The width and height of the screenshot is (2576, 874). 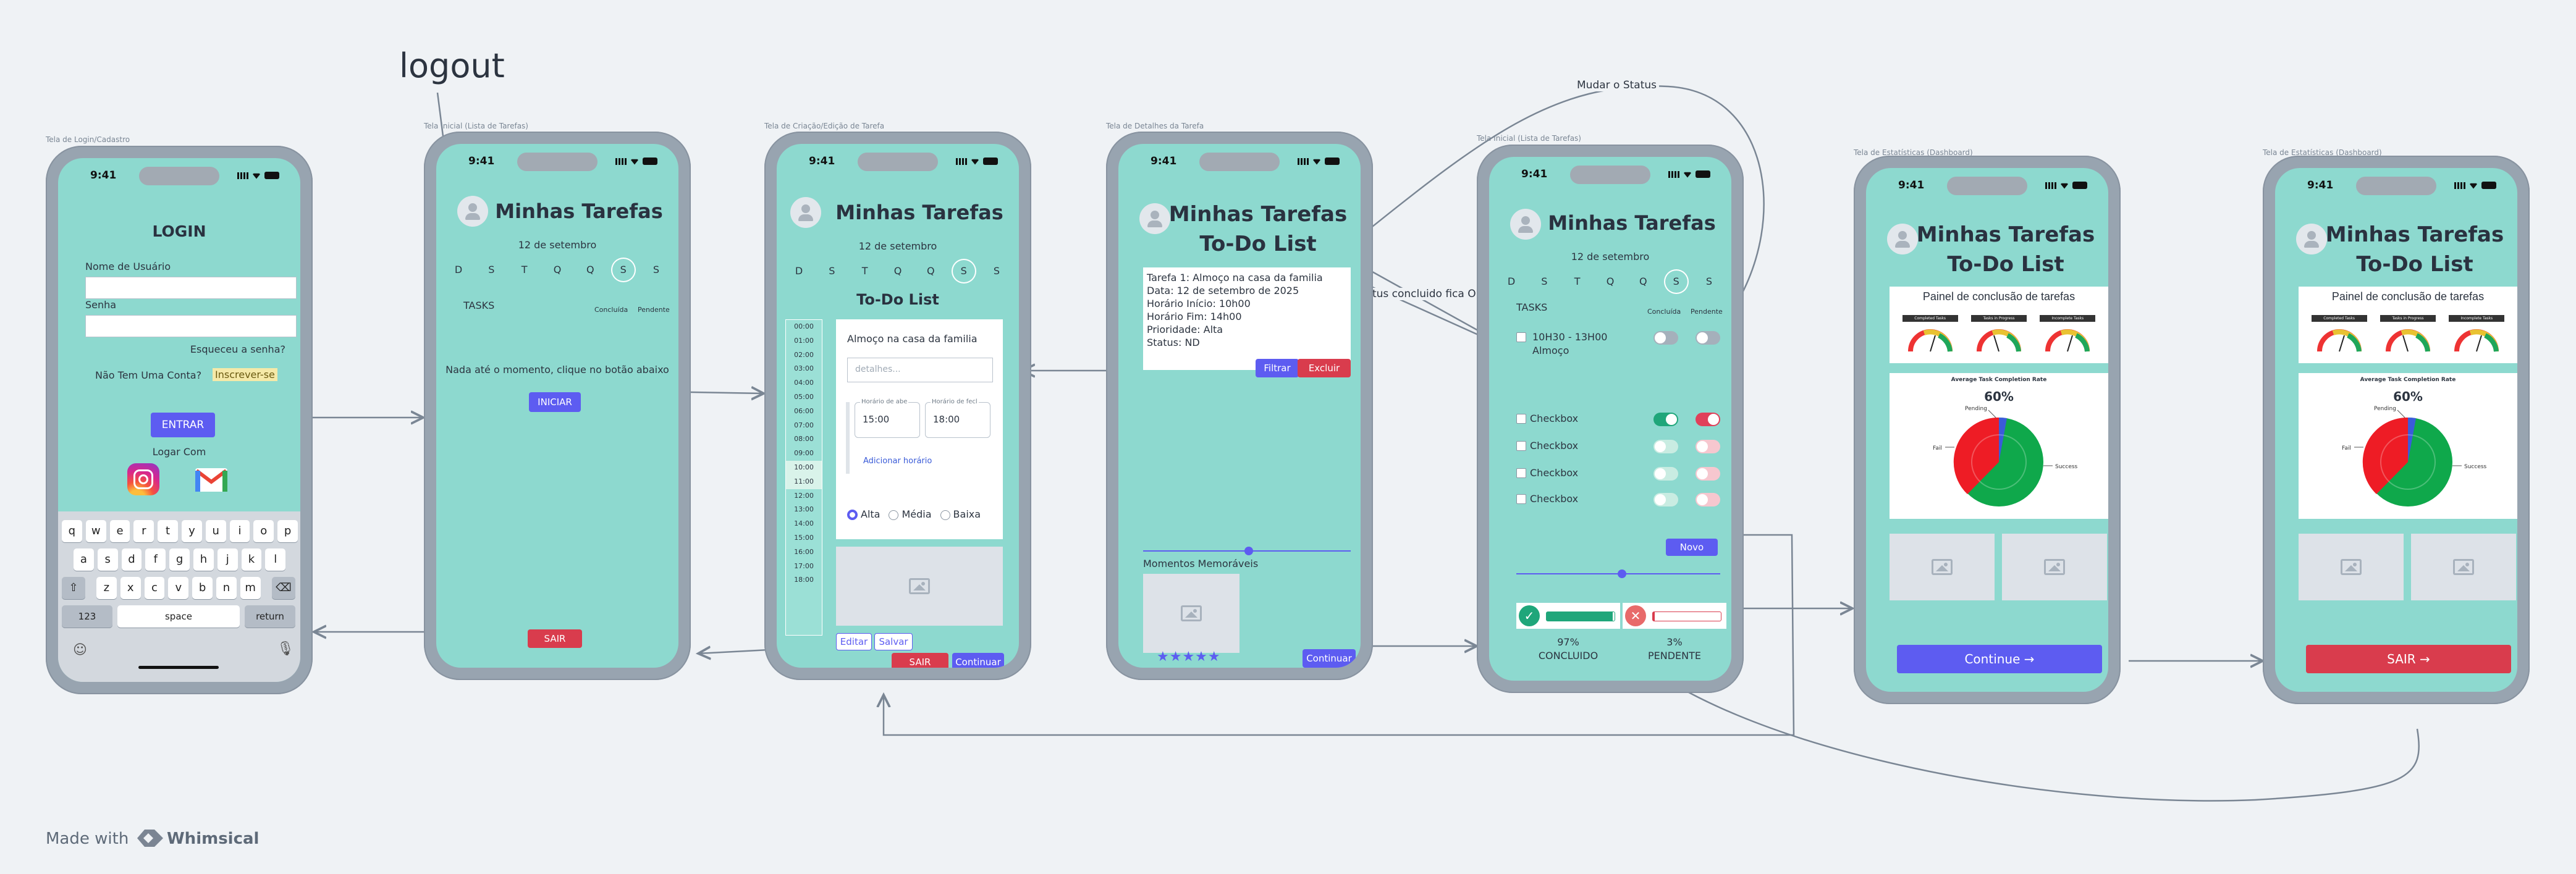 What do you see at coordinates (804, 468) in the screenshot?
I see `time-slot: 10:00` at bounding box center [804, 468].